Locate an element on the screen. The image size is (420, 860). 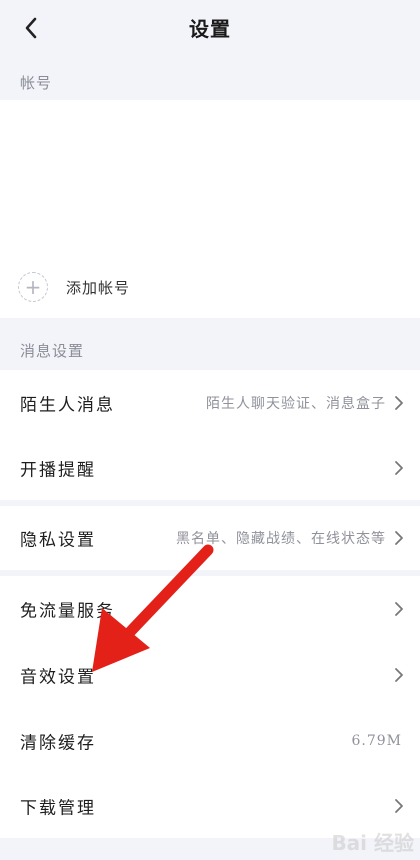
row-label: 清除缓存 is located at coordinates (58, 743).